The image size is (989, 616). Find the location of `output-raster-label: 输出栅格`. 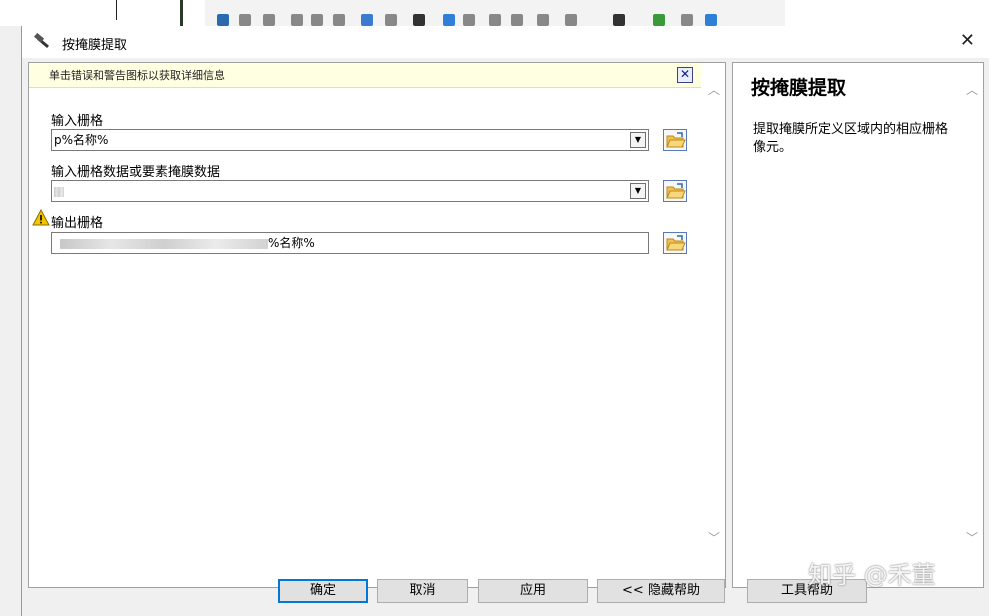

output-raster-label: 输出栅格 is located at coordinates (77, 223).